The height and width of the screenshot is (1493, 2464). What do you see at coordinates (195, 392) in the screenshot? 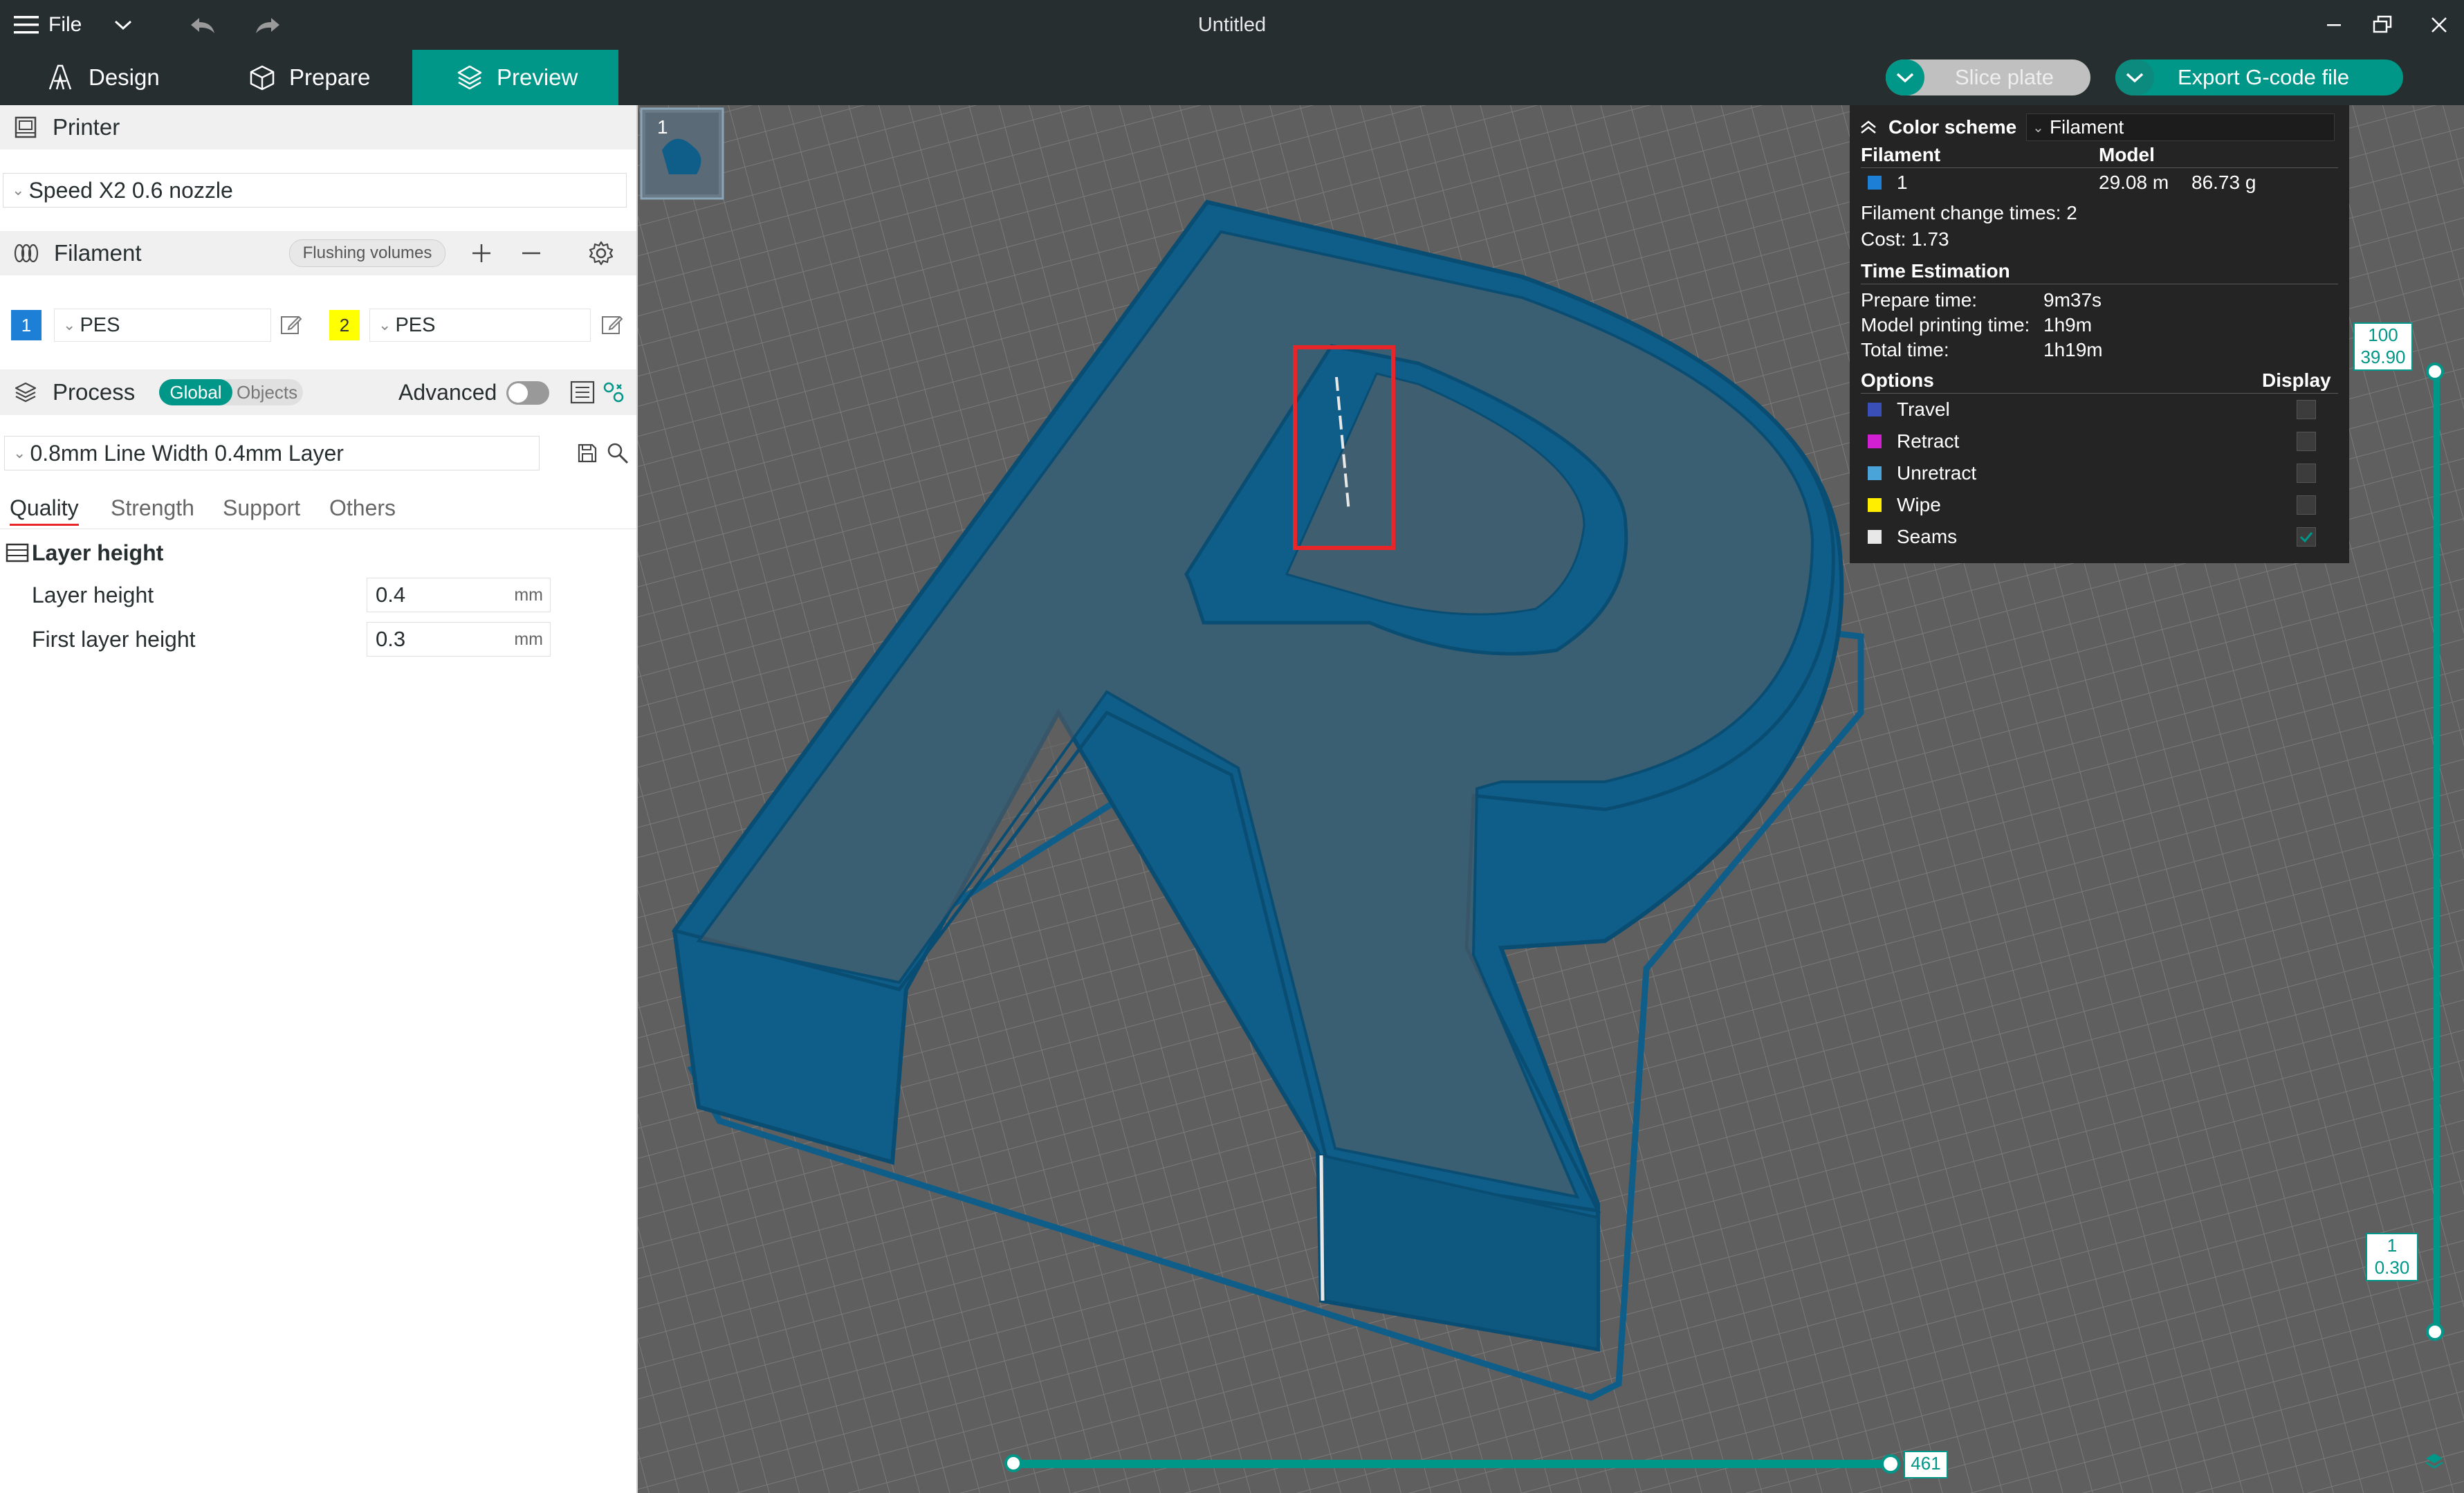
I see `global-option: Global` at bounding box center [195, 392].